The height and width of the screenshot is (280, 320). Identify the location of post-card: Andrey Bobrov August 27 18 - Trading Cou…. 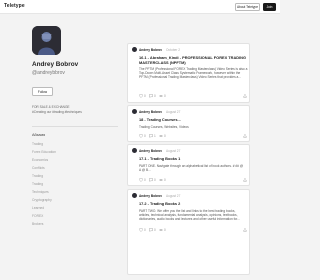
(188, 123).